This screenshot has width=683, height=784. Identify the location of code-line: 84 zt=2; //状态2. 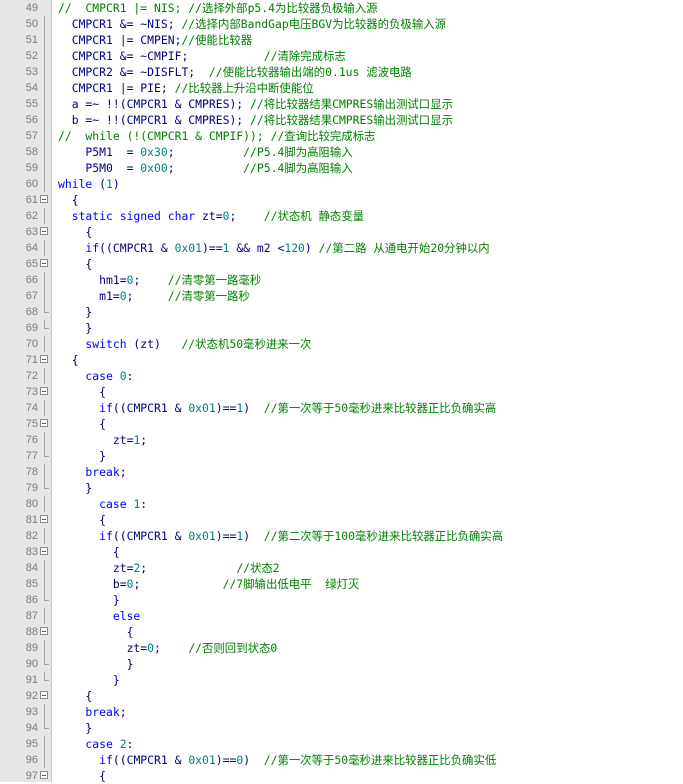
(341, 568).